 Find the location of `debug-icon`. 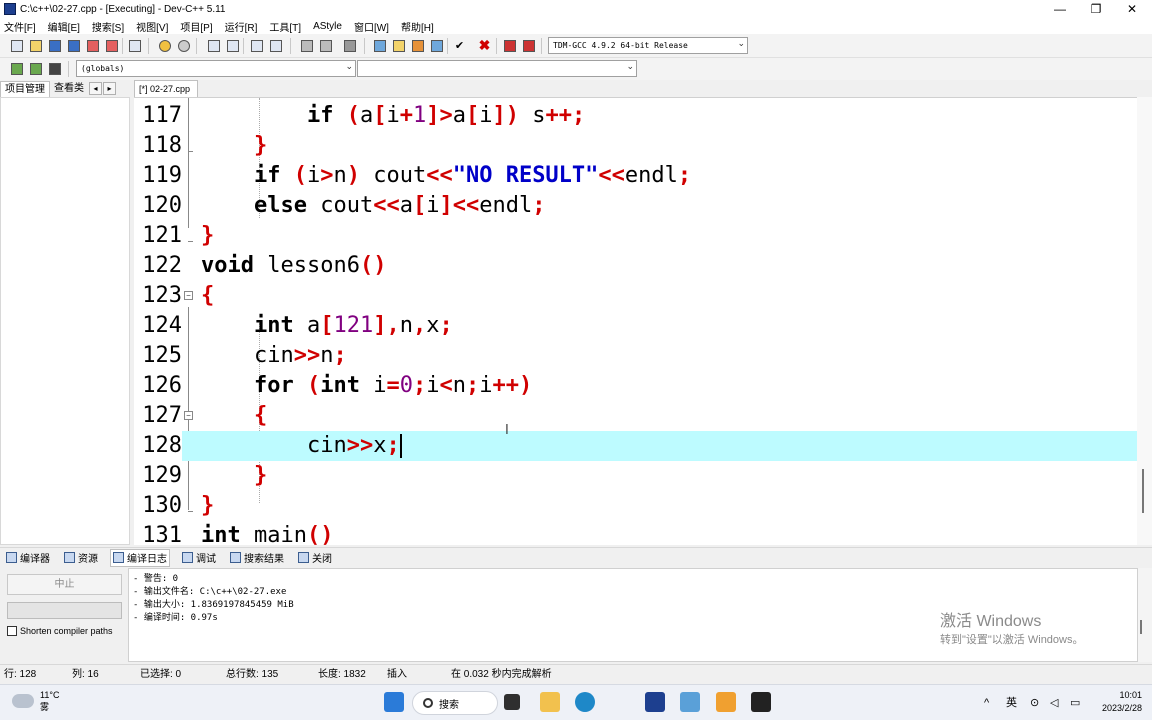

debug-icon is located at coordinates (54, 68).